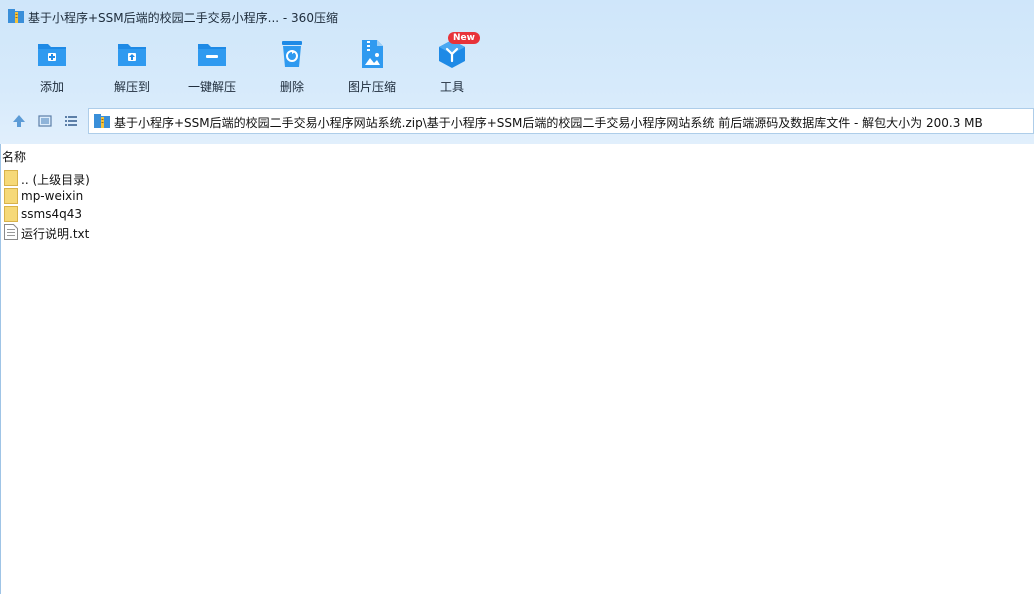 The height and width of the screenshot is (594, 1034). What do you see at coordinates (102, 121) in the screenshot?
I see `archive-icon` at bounding box center [102, 121].